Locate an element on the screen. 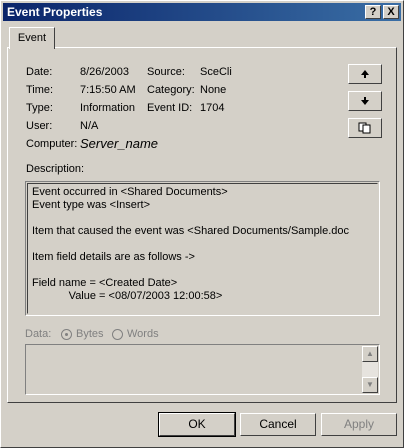 Image resolution: width=404 pixels, height=448 pixels. previous-event-button is located at coordinates (365, 74).